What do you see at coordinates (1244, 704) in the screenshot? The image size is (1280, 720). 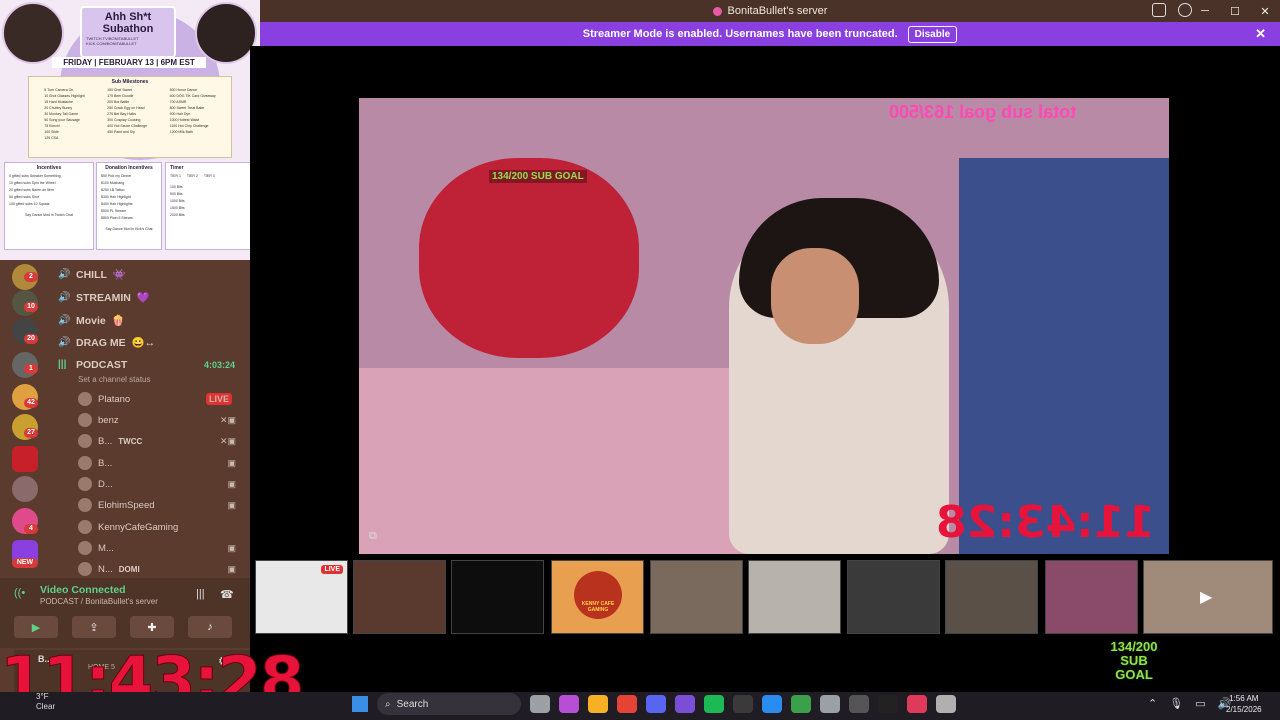 I see `taskbar-clock: 1:56 AM 2/15/2026` at bounding box center [1244, 704].